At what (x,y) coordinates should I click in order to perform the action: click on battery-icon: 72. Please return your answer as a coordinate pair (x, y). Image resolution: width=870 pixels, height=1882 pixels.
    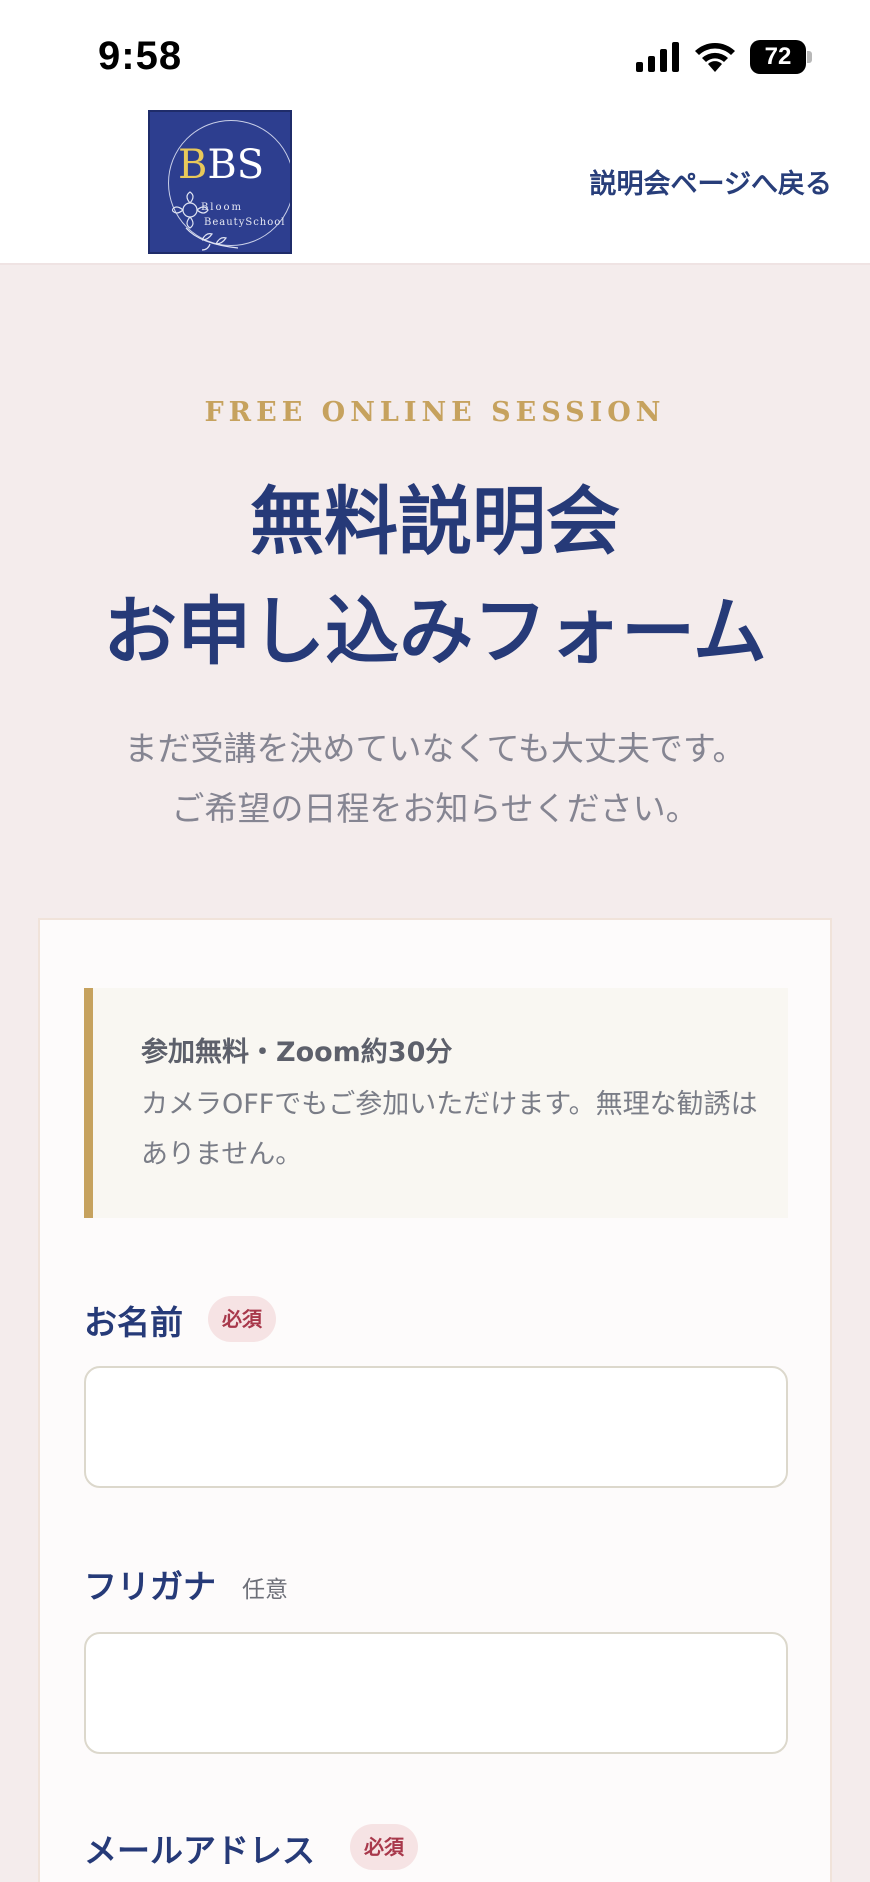
    Looking at the image, I should click on (781, 57).